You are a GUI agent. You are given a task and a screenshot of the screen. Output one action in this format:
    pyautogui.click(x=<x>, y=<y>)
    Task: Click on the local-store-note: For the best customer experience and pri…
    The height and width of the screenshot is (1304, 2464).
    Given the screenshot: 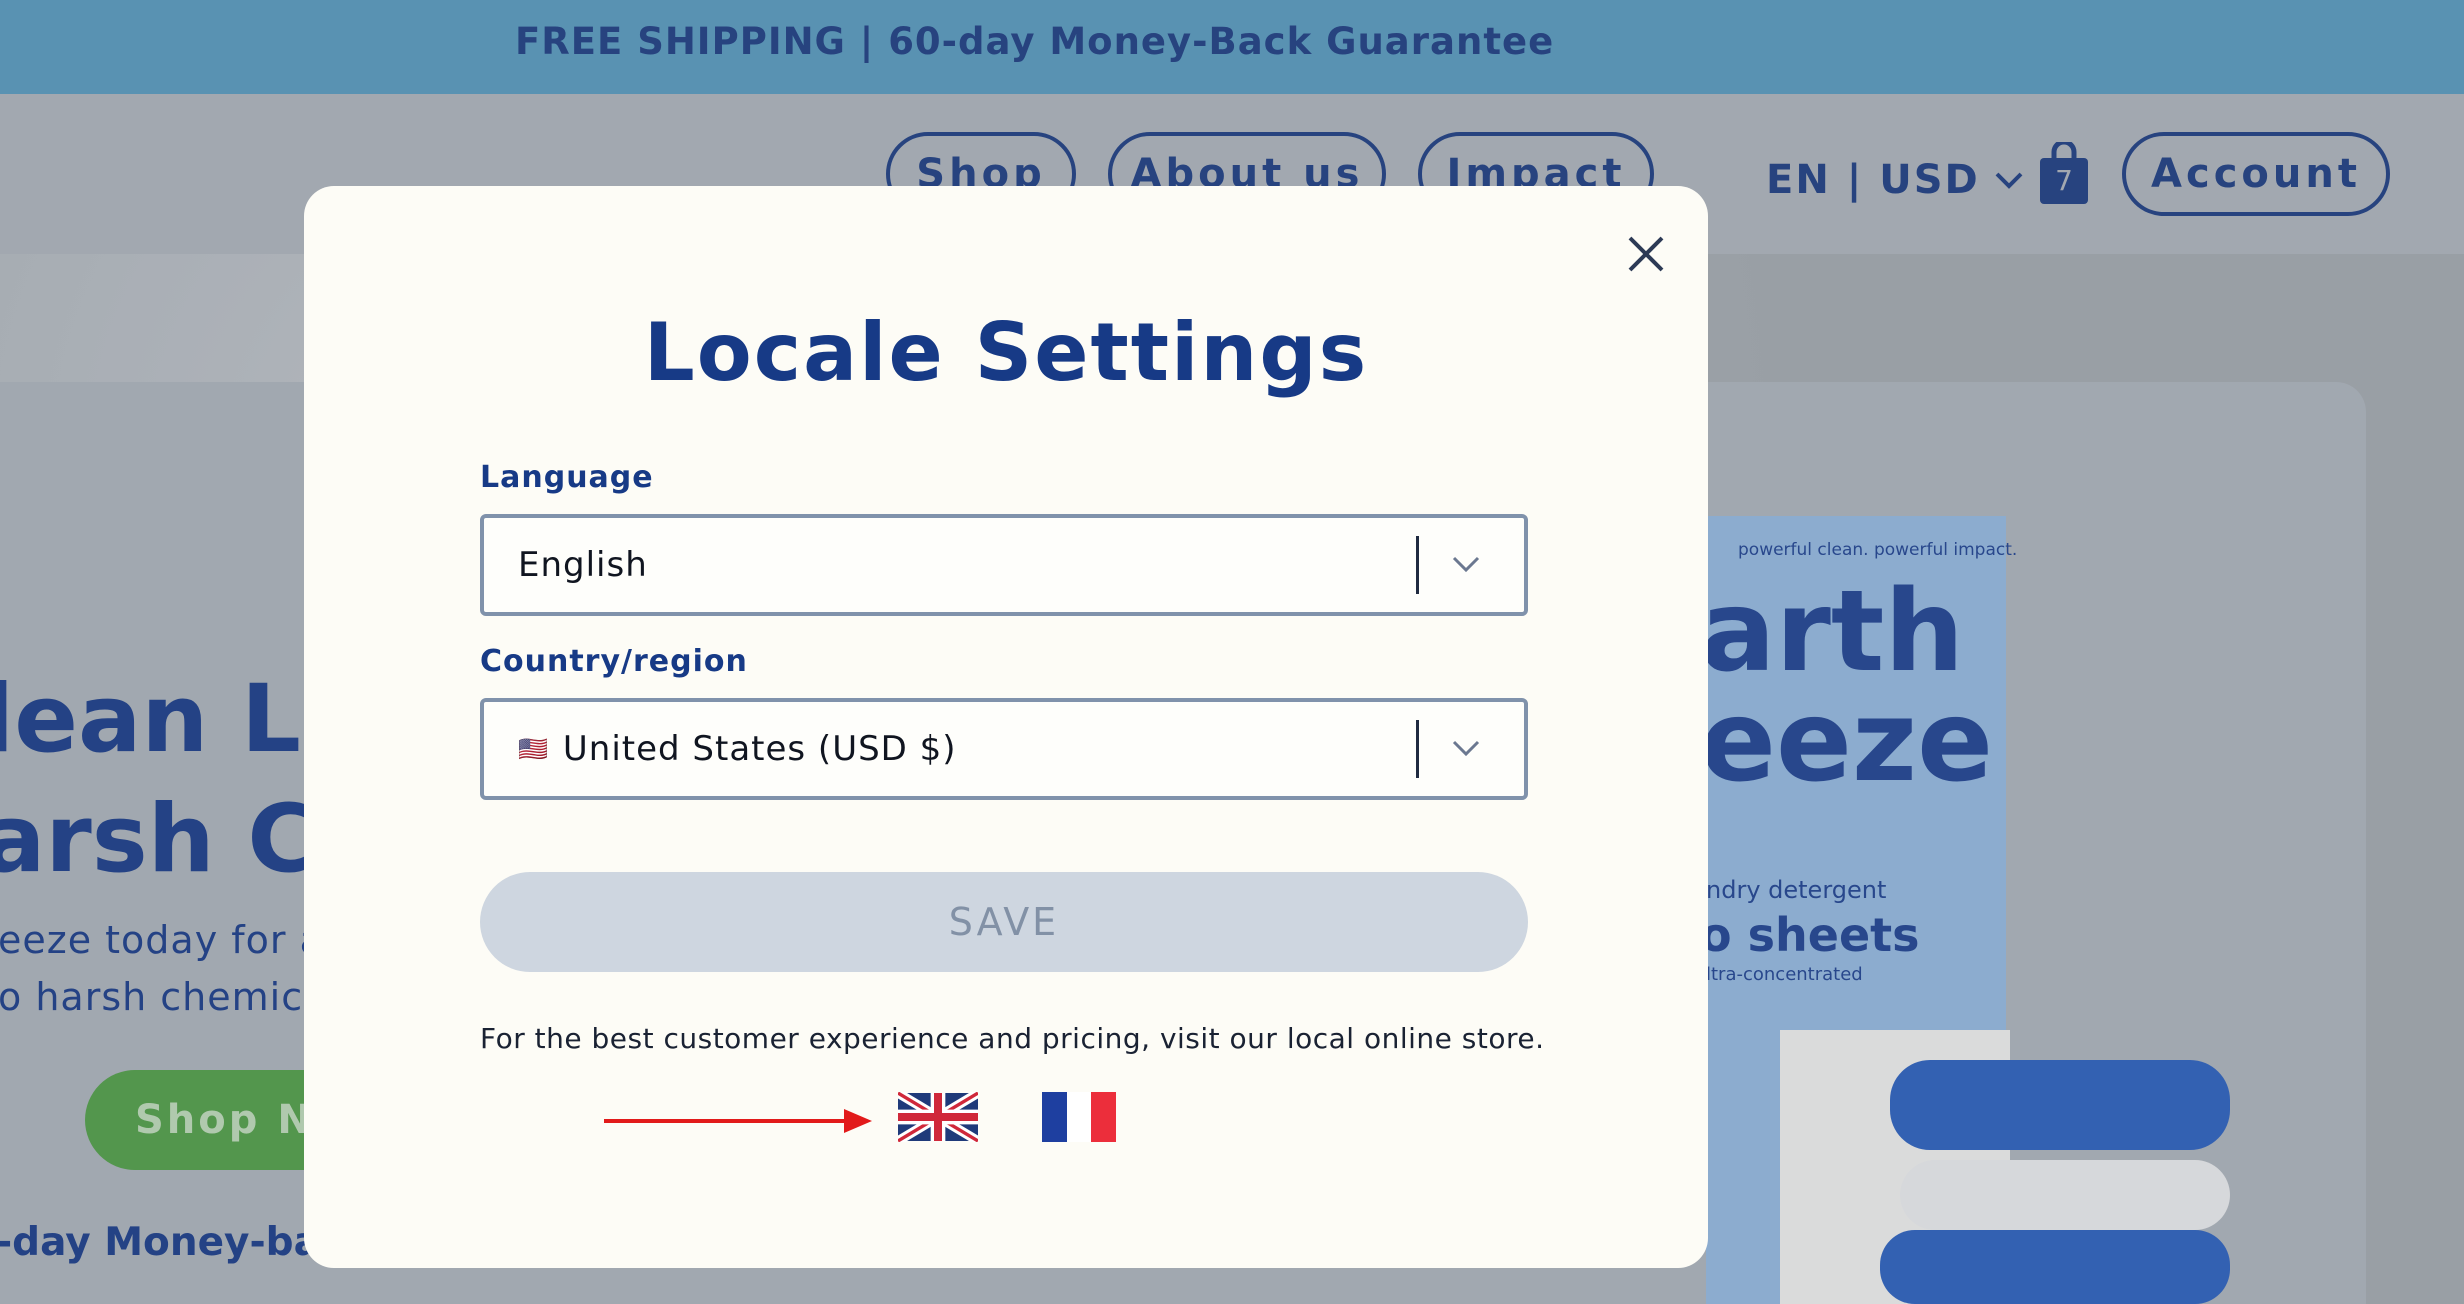 What is the action you would take?
    pyautogui.click(x=1012, y=1038)
    